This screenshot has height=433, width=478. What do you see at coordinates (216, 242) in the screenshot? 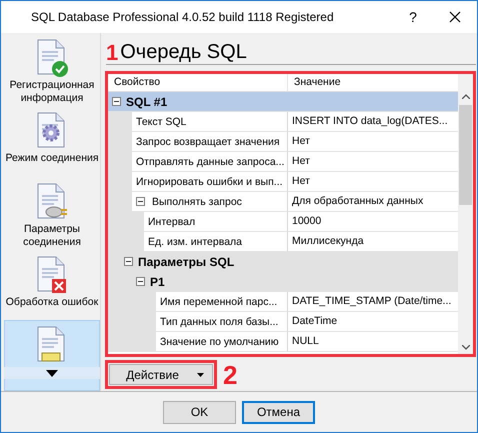
I see `property-name: Ед. изм. интервала` at bounding box center [216, 242].